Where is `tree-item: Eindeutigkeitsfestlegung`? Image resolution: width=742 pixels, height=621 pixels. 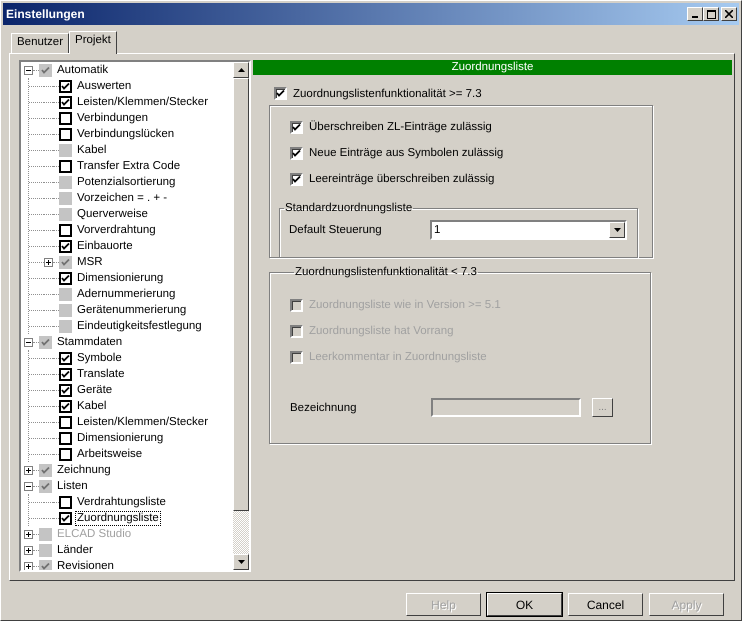
tree-item: Eindeutigkeitsfestlegung is located at coordinates (139, 326).